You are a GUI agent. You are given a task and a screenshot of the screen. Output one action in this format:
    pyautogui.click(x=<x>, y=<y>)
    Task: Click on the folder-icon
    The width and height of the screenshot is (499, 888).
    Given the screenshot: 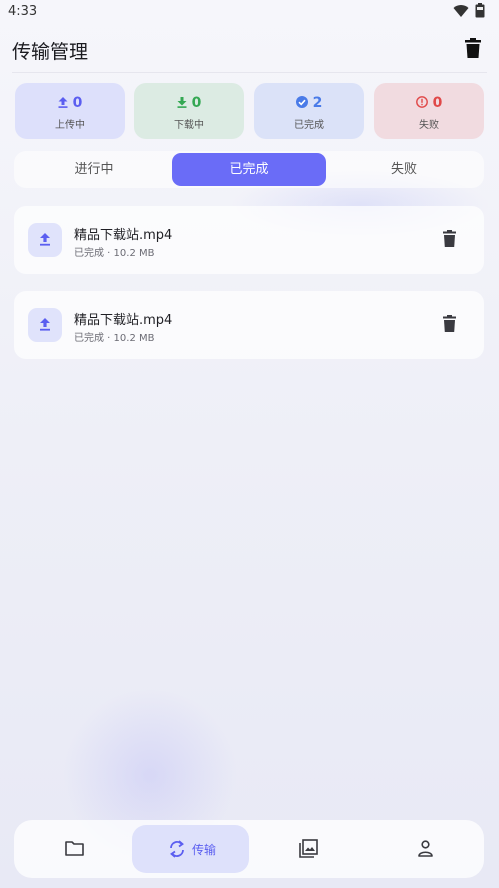 What is the action you would take?
    pyautogui.click(x=74, y=848)
    